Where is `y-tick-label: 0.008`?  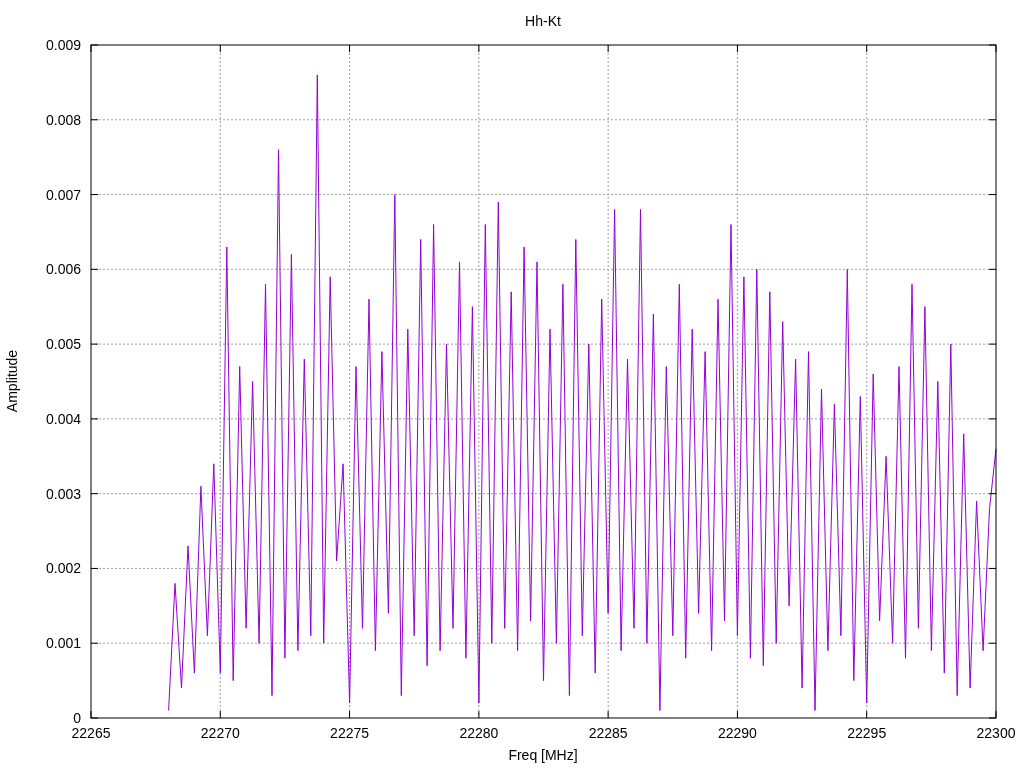
y-tick-label: 0.008 is located at coordinates (63, 119).